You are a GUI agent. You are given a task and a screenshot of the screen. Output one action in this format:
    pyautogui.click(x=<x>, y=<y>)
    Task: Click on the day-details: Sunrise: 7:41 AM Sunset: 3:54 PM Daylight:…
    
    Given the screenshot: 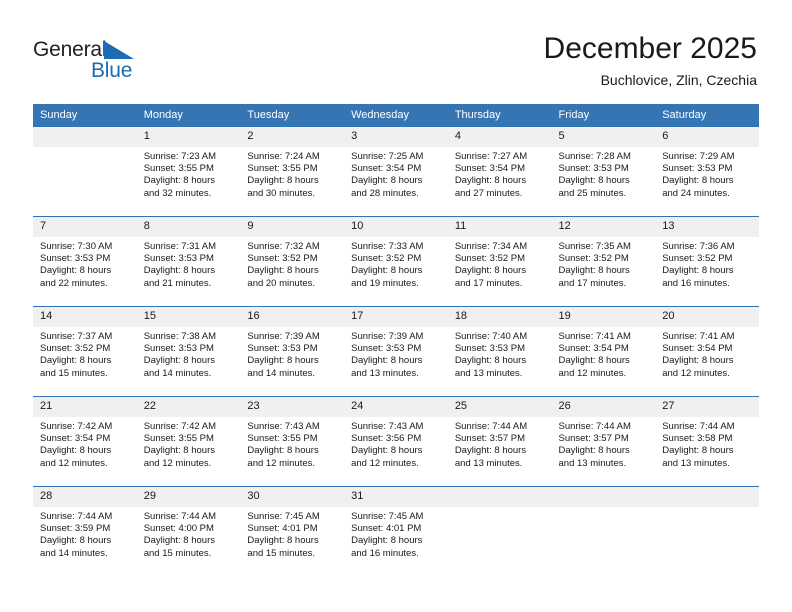 What is the action you would take?
    pyautogui.click(x=604, y=353)
    